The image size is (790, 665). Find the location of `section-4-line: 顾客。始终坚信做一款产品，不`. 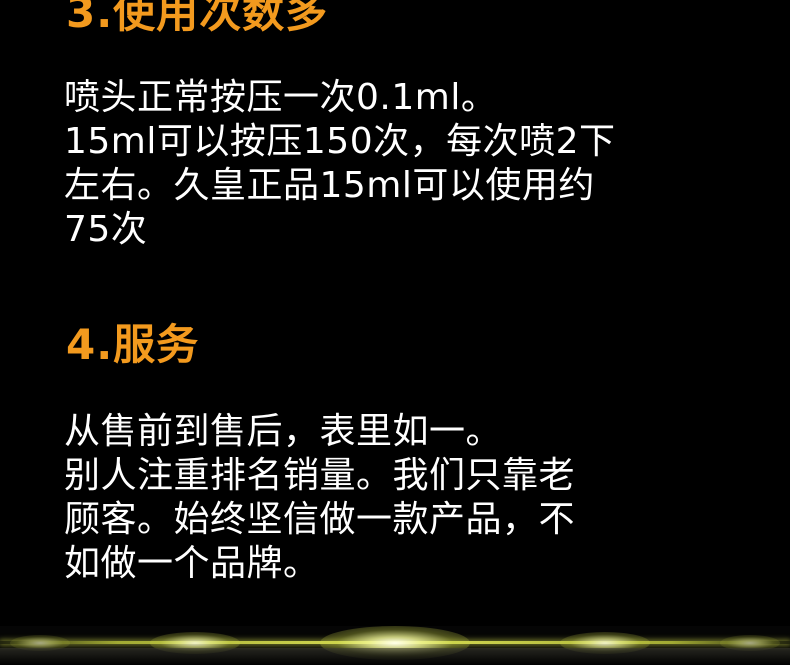

section-4-line: 顾客。始终坚信做一款产品，不 is located at coordinates (320, 519).